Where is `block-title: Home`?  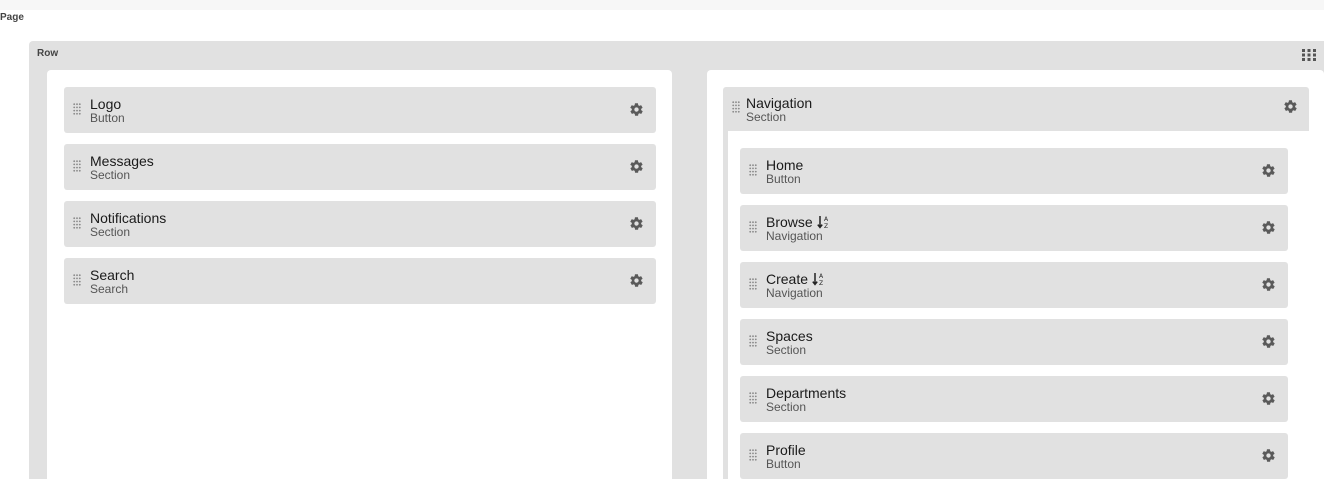 block-title: Home is located at coordinates (785, 165).